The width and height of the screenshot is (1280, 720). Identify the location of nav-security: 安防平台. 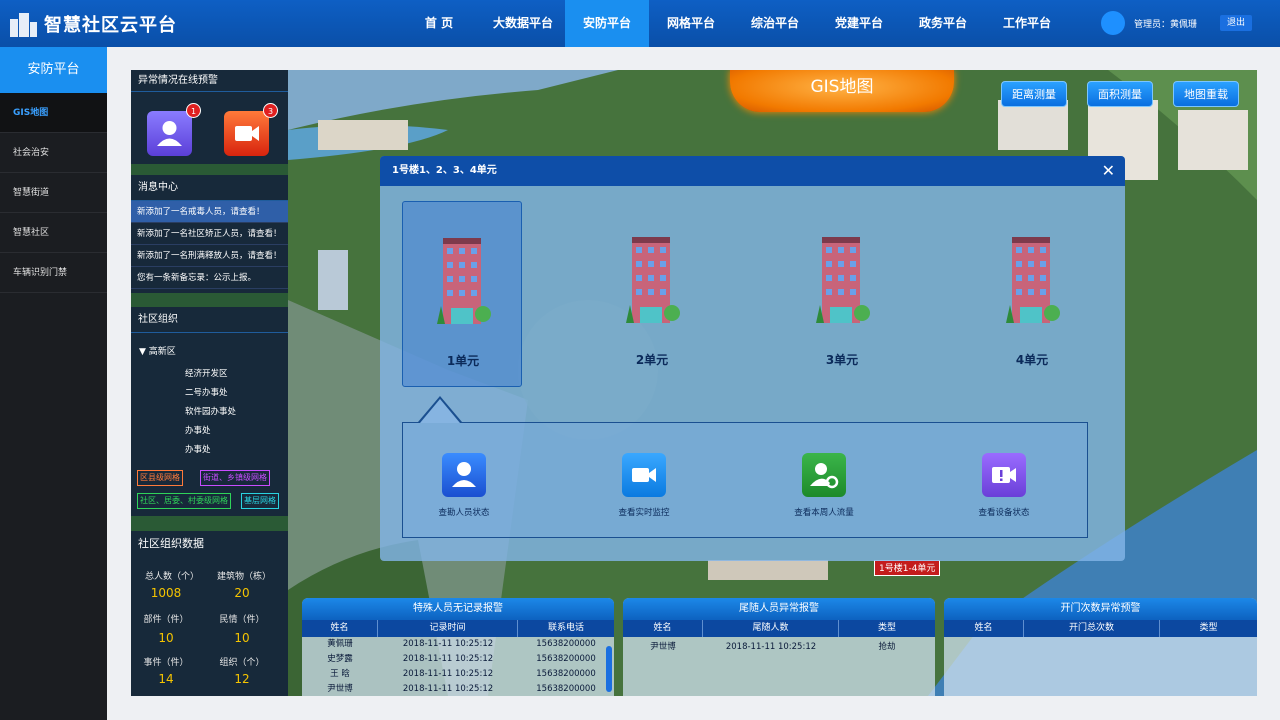
(607, 23).